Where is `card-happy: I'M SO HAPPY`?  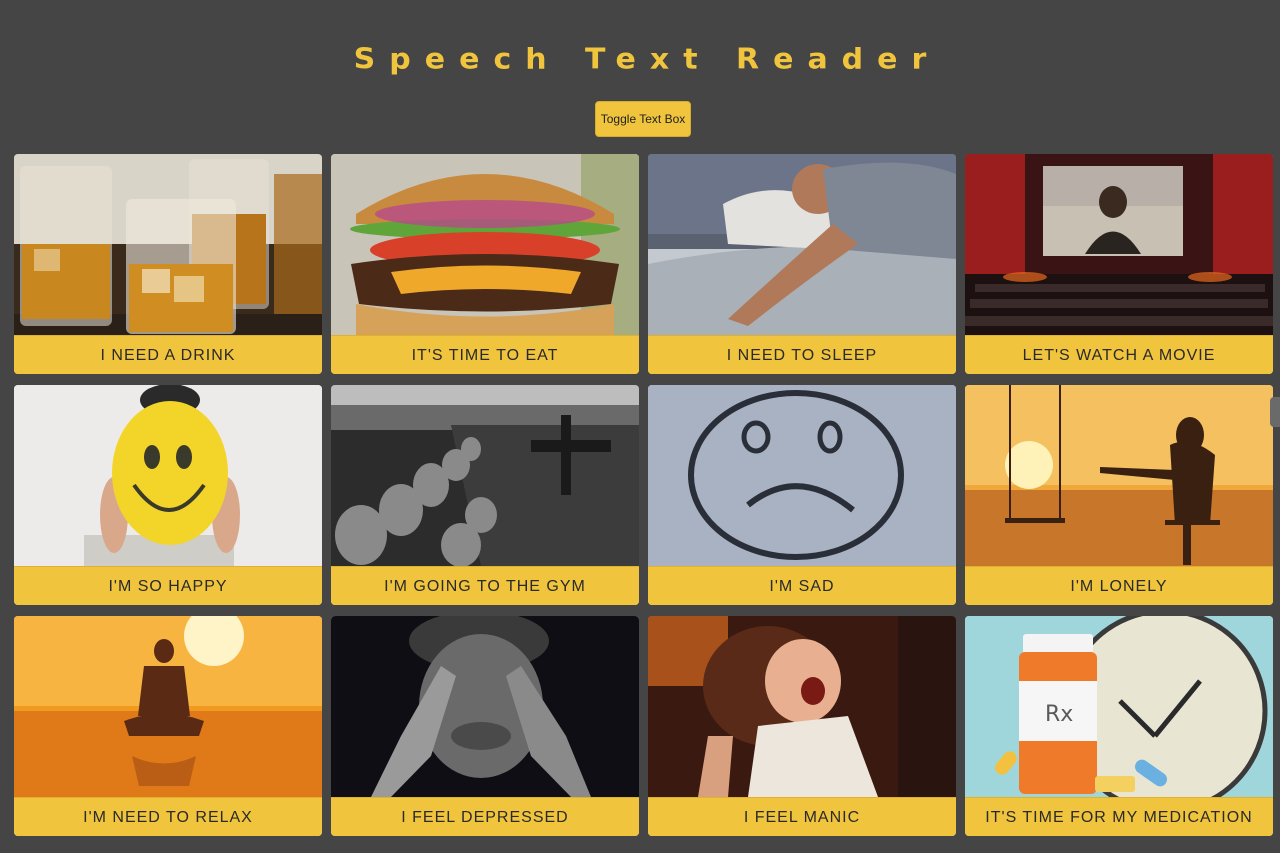 card-happy: I'M SO HAPPY is located at coordinates (168, 495).